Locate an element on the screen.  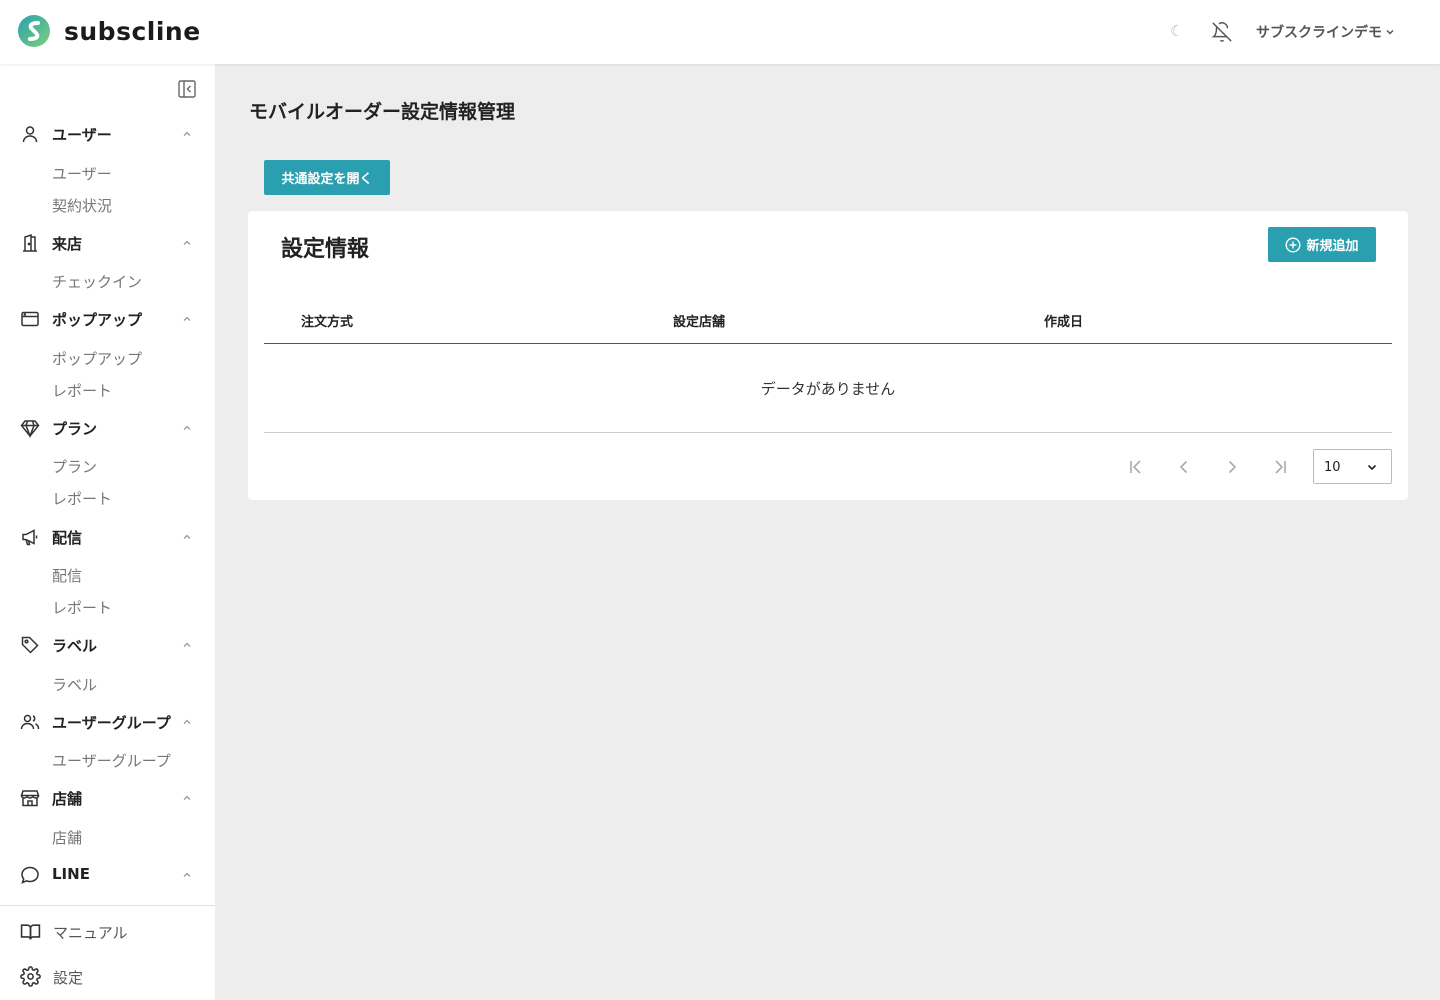
sidebar-item-label: マニュアル is located at coordinates (90, 933).